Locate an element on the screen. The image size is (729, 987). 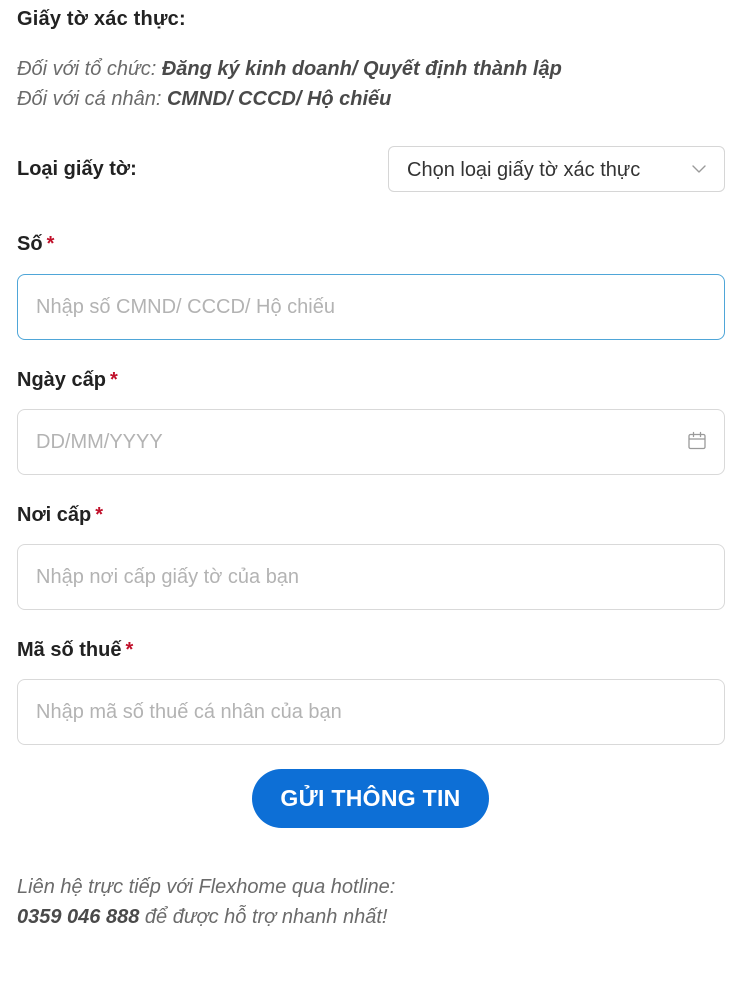
issue-place-input is located at coordinates (371, 577).